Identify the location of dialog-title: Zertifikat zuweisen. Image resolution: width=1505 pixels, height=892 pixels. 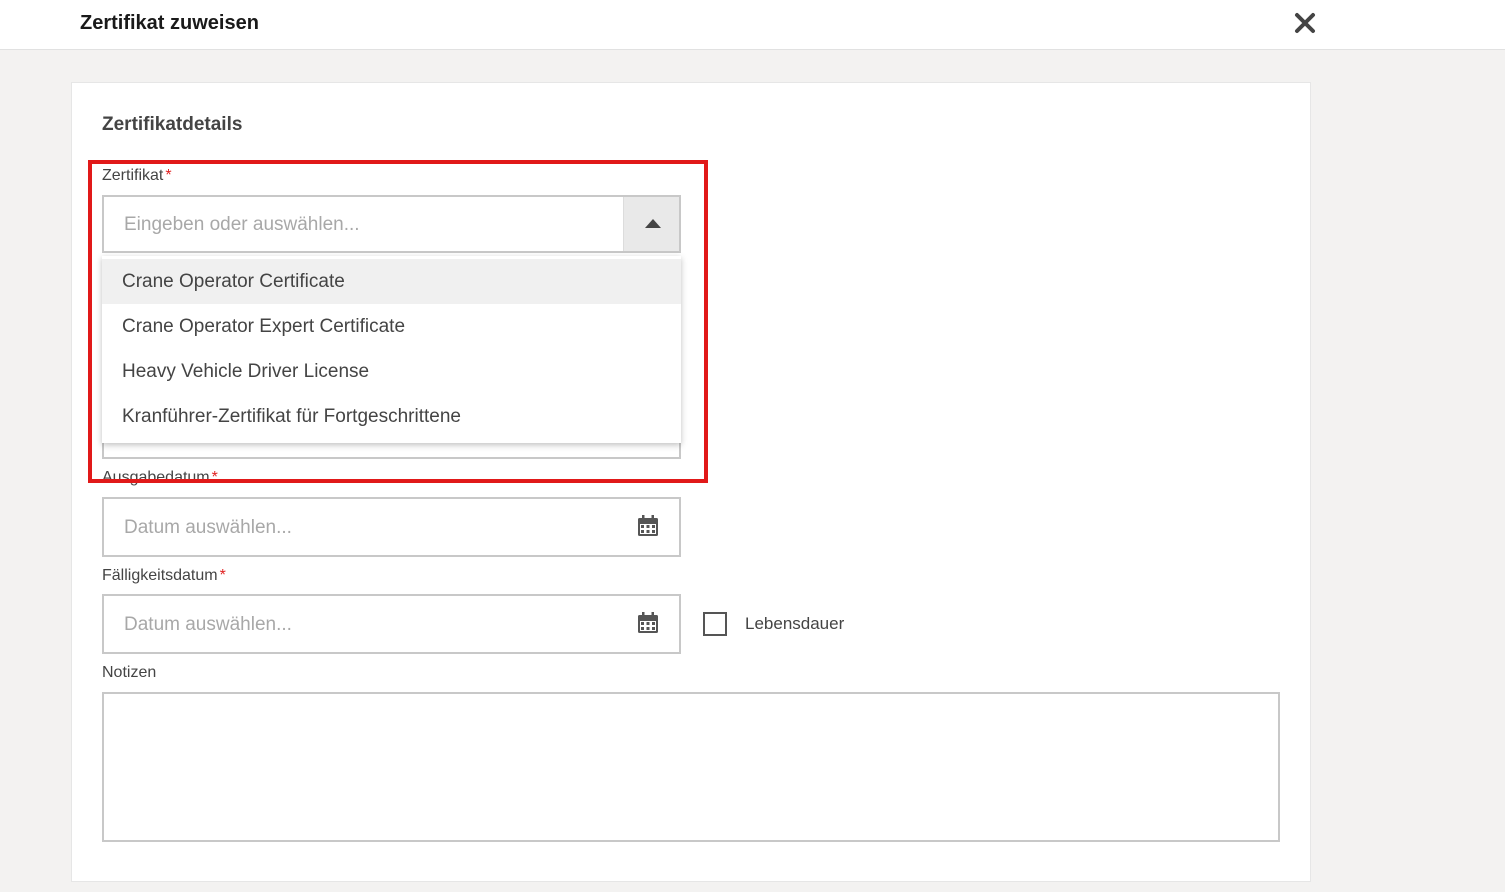
(169, 23).